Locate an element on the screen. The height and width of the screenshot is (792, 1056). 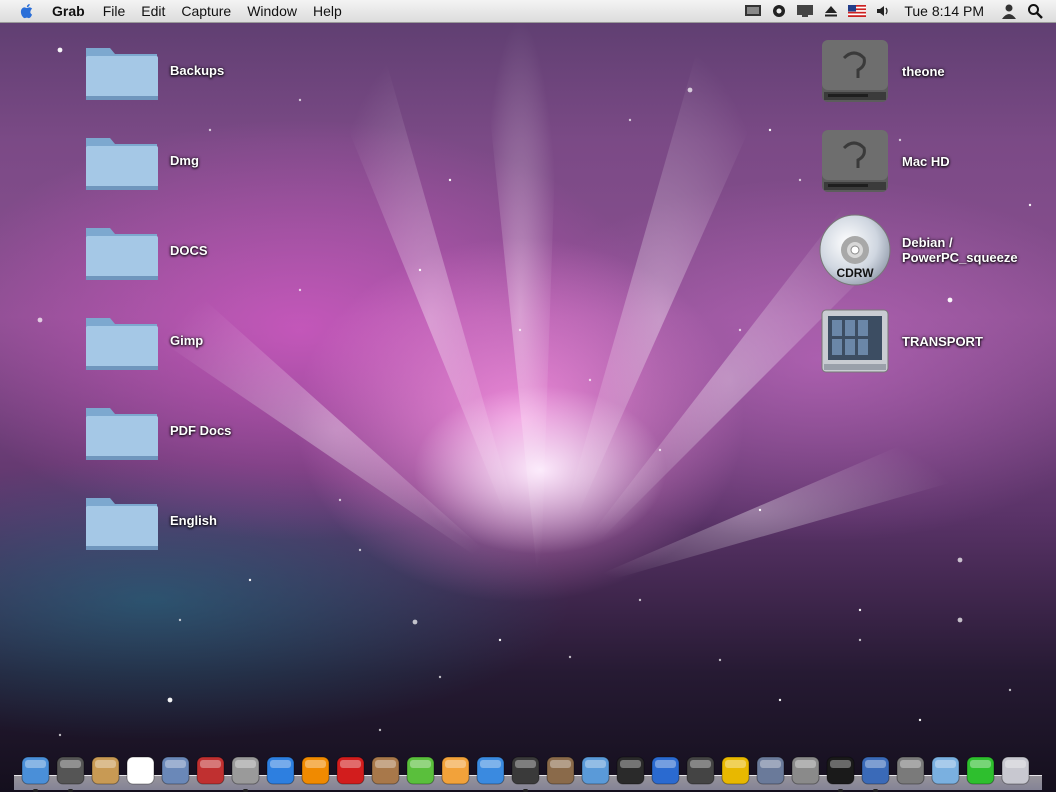
home-sync-icon is located at coordinates (665, 770).